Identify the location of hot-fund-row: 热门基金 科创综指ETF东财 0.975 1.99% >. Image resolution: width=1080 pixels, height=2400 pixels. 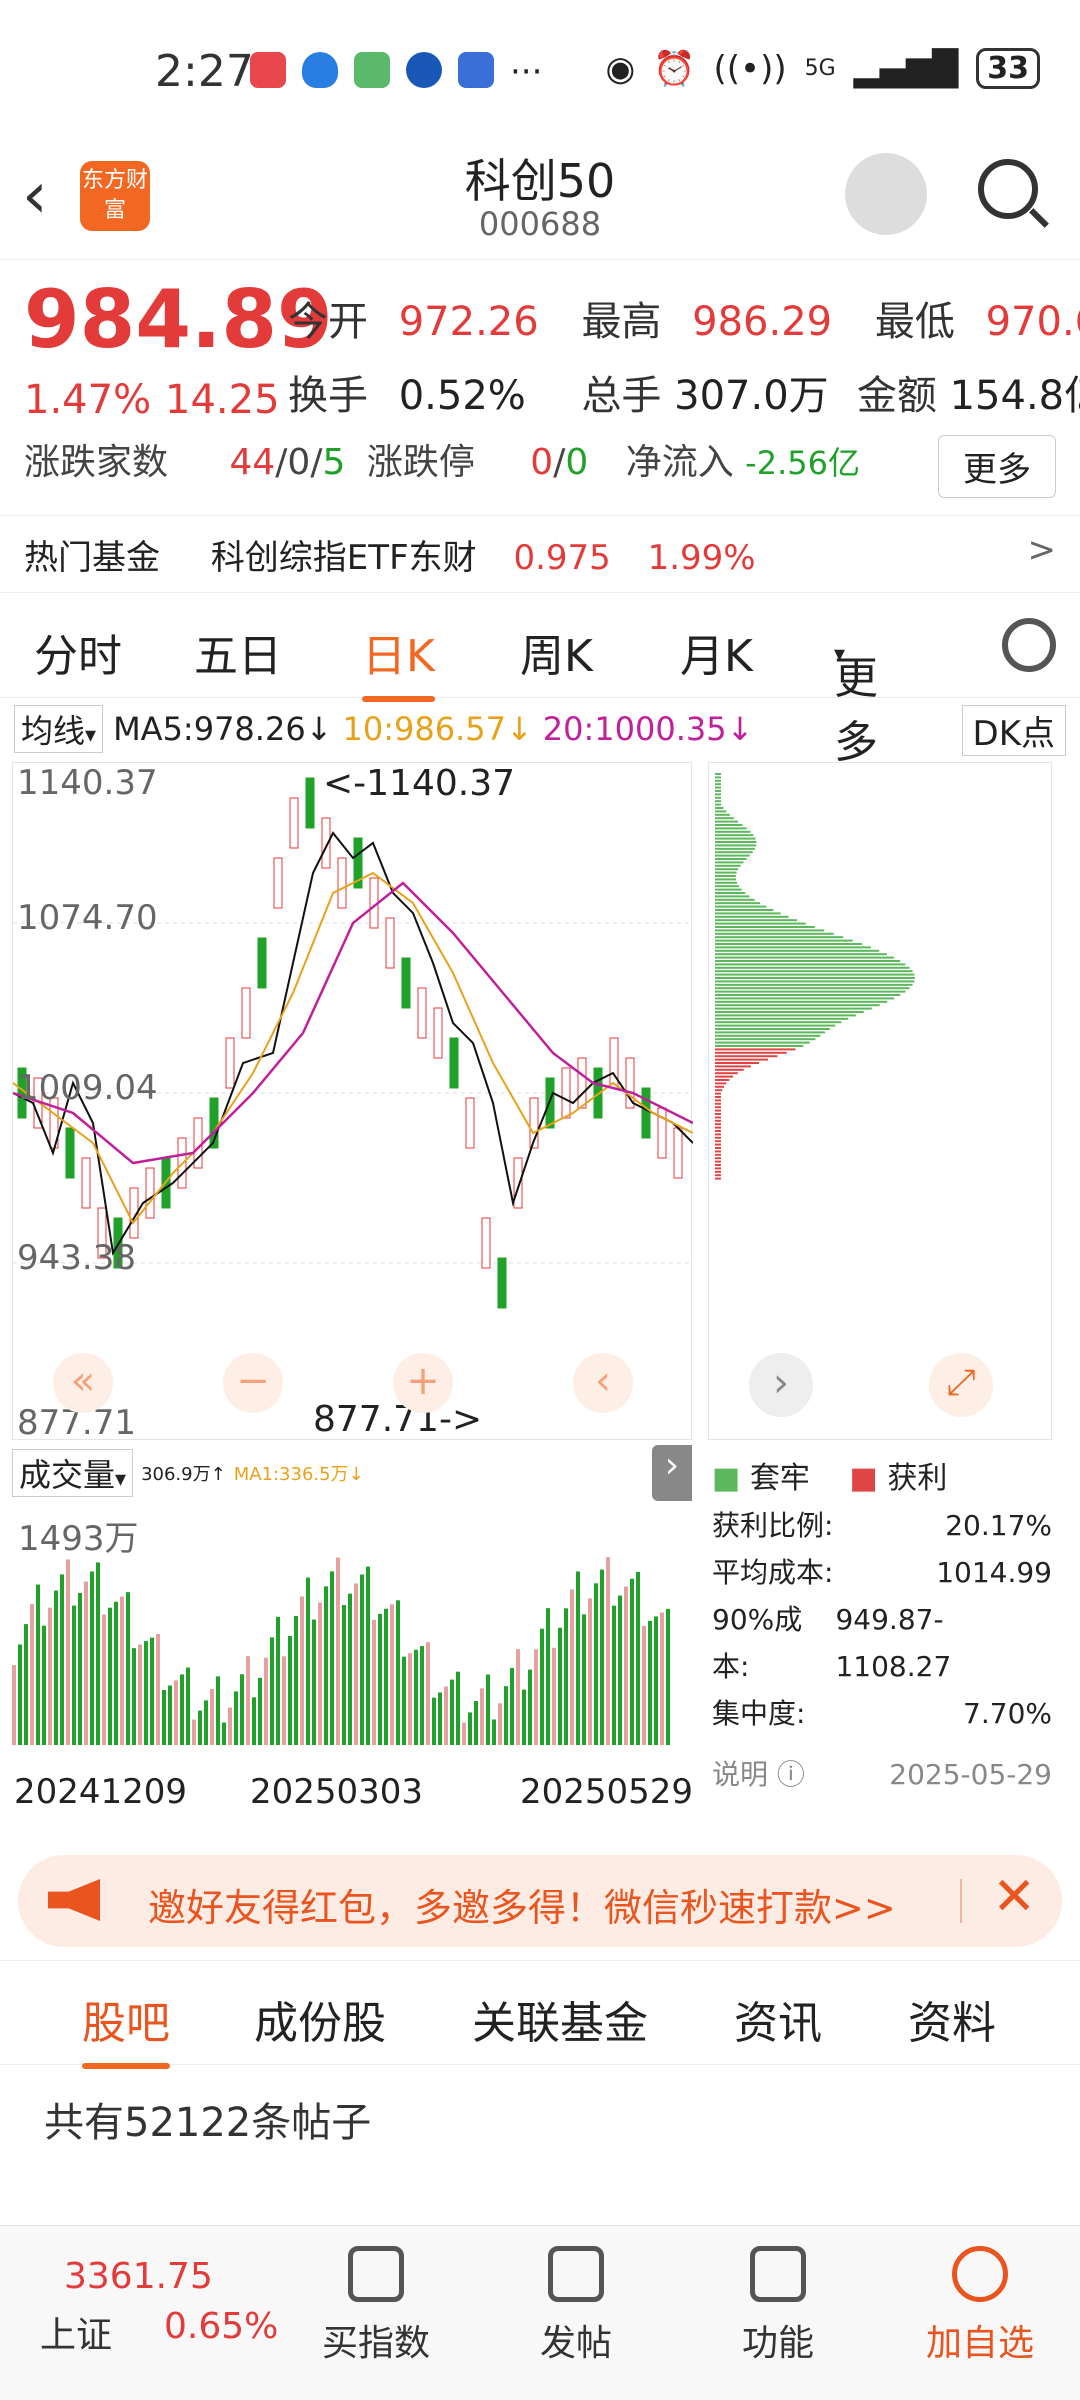
(540, 554).